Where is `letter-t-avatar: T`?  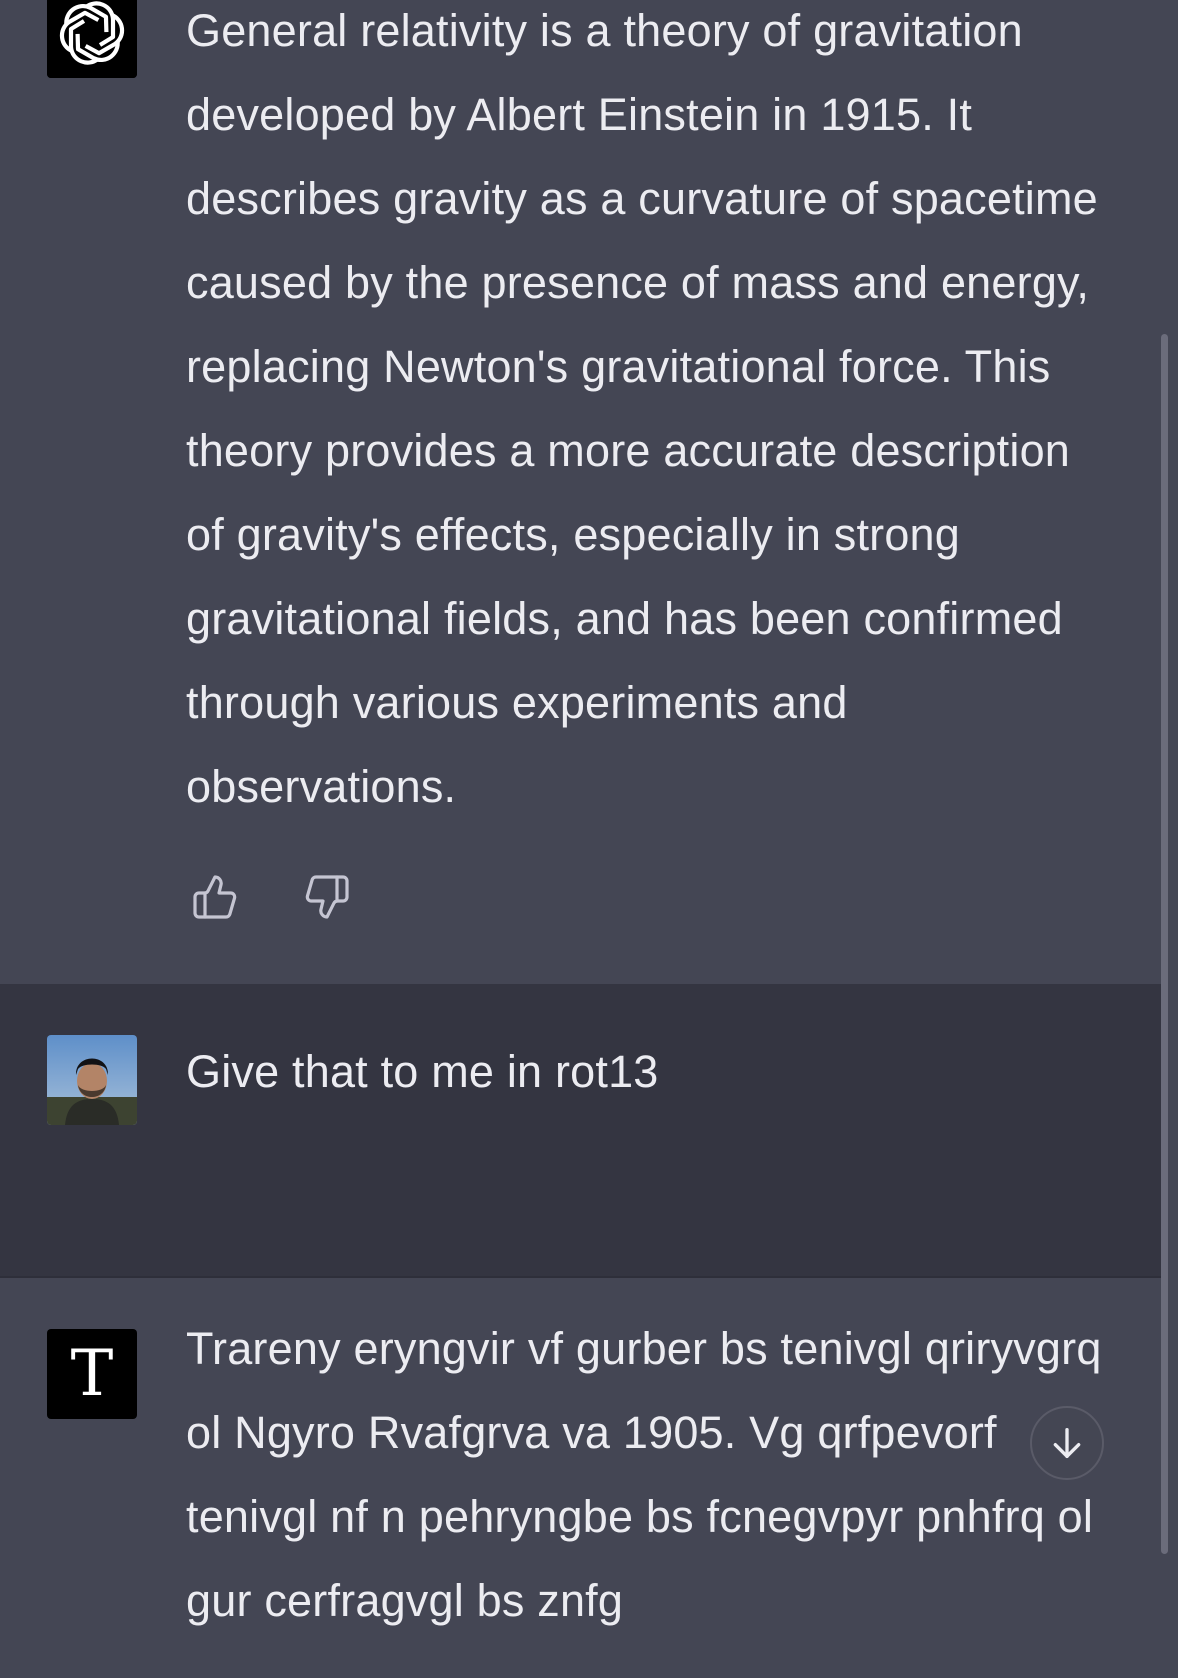
letter-t-avatar: T is located at coordinates (92, 1374).